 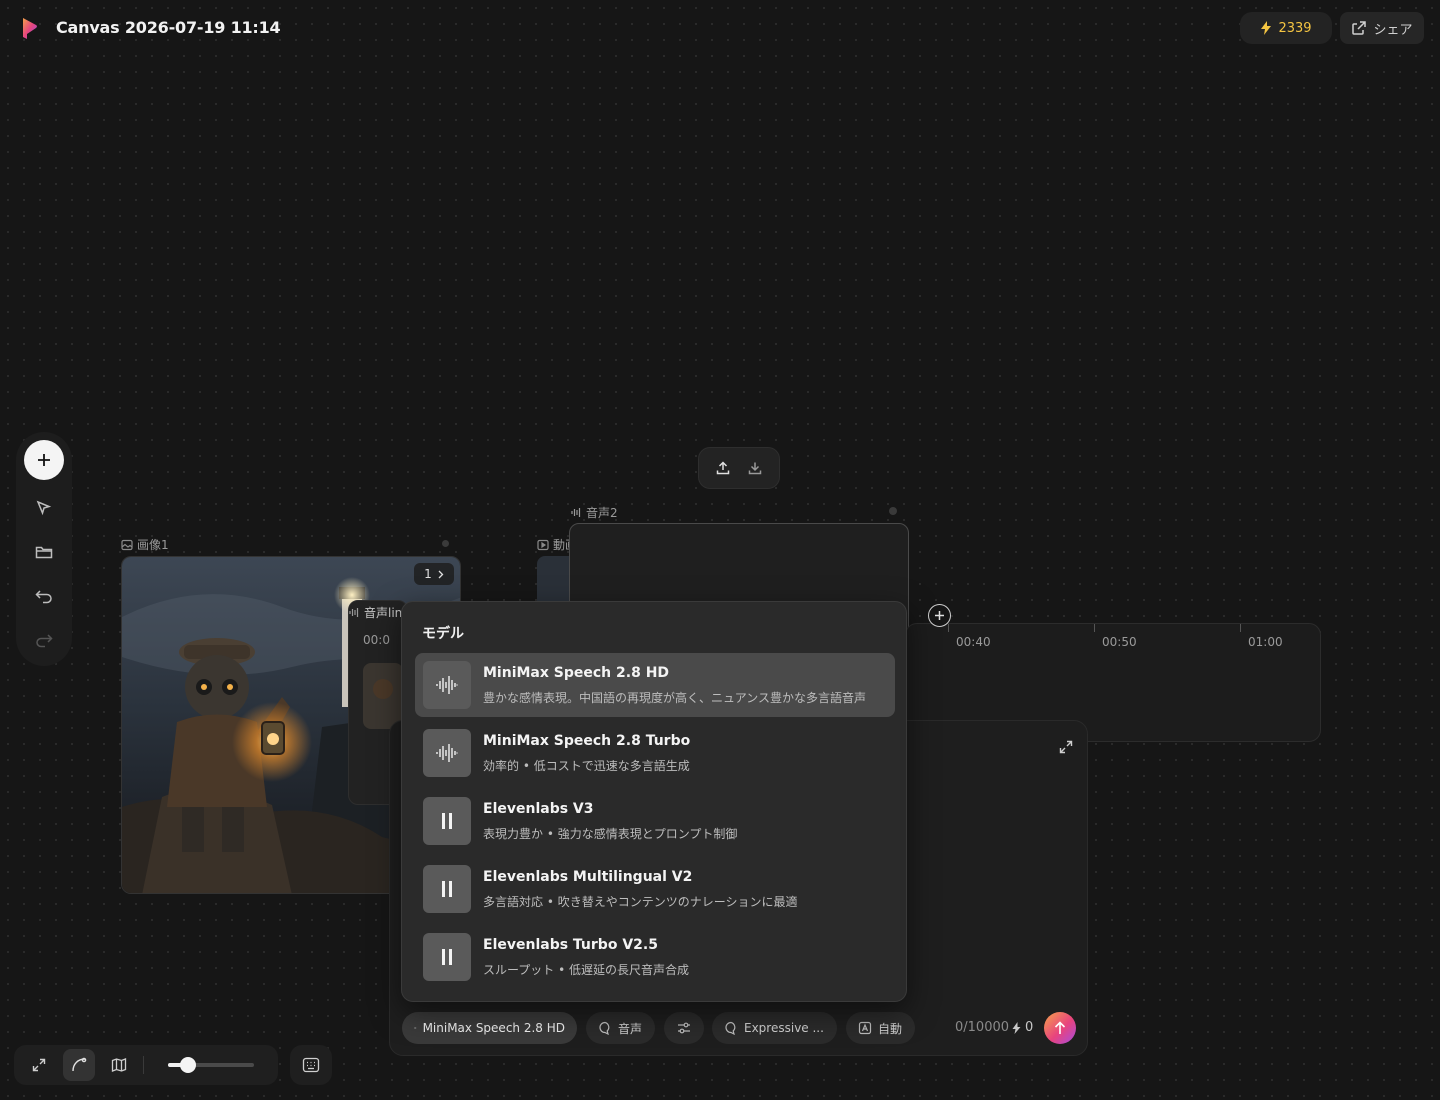 I want to click on timeline-tick: 00:50, so click(x=1119, y=642).